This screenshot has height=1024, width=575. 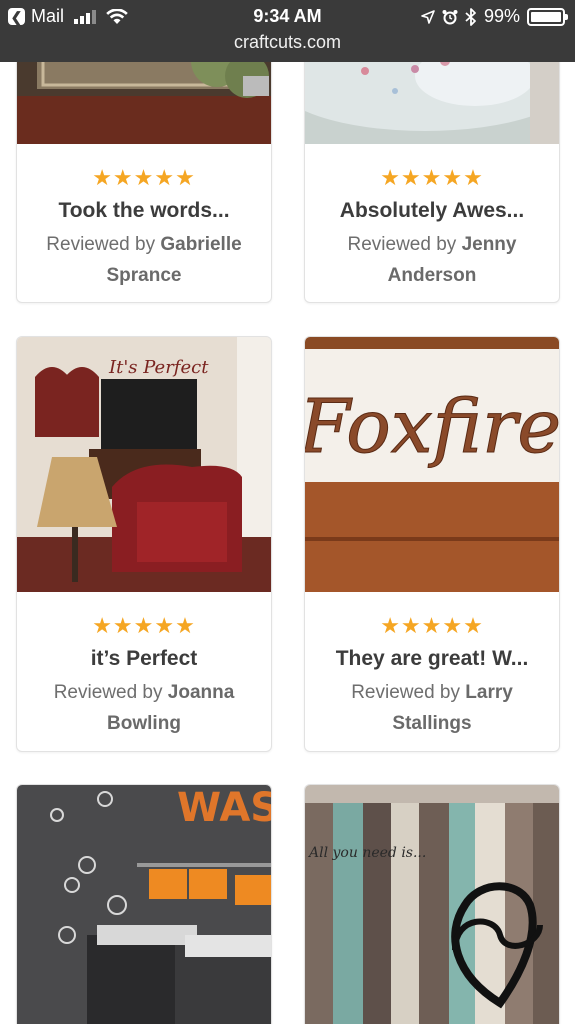 I want to click on review-photo: WAS, so click(x=144, y=904).